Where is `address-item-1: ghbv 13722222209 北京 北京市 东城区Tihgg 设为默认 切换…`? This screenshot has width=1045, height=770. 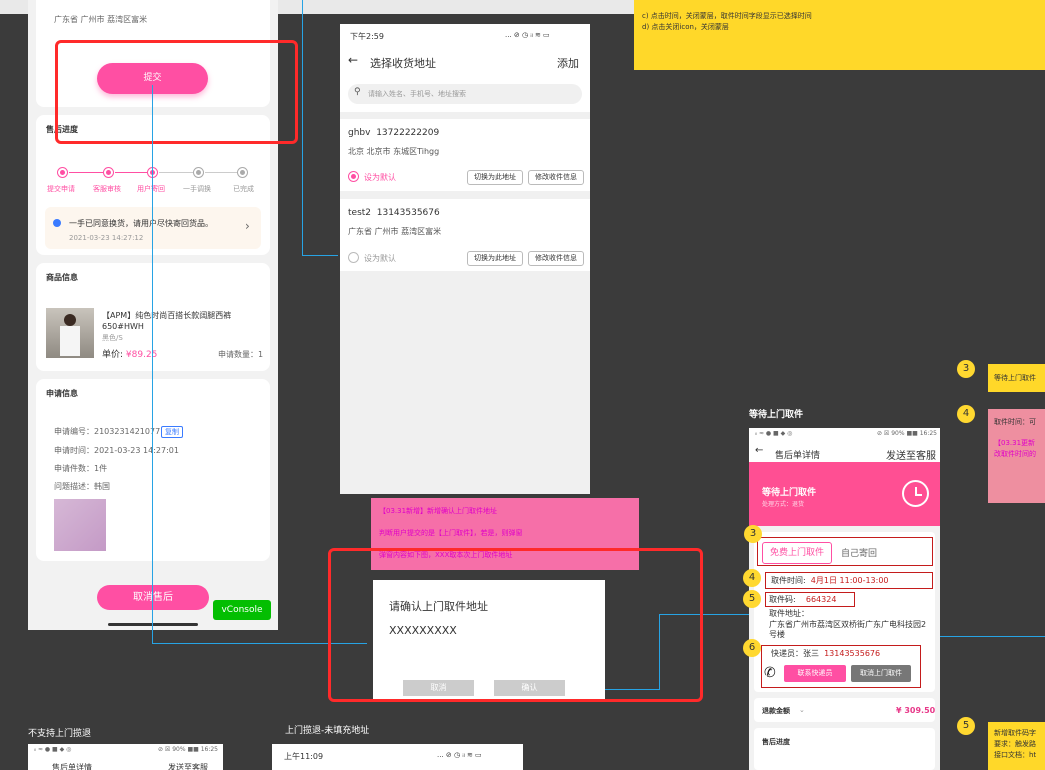 address-item-1: ghbv 13722222209 北京 北京市 东城区Tihgg 设为默认 切换… is located at coordinates (465, 155).